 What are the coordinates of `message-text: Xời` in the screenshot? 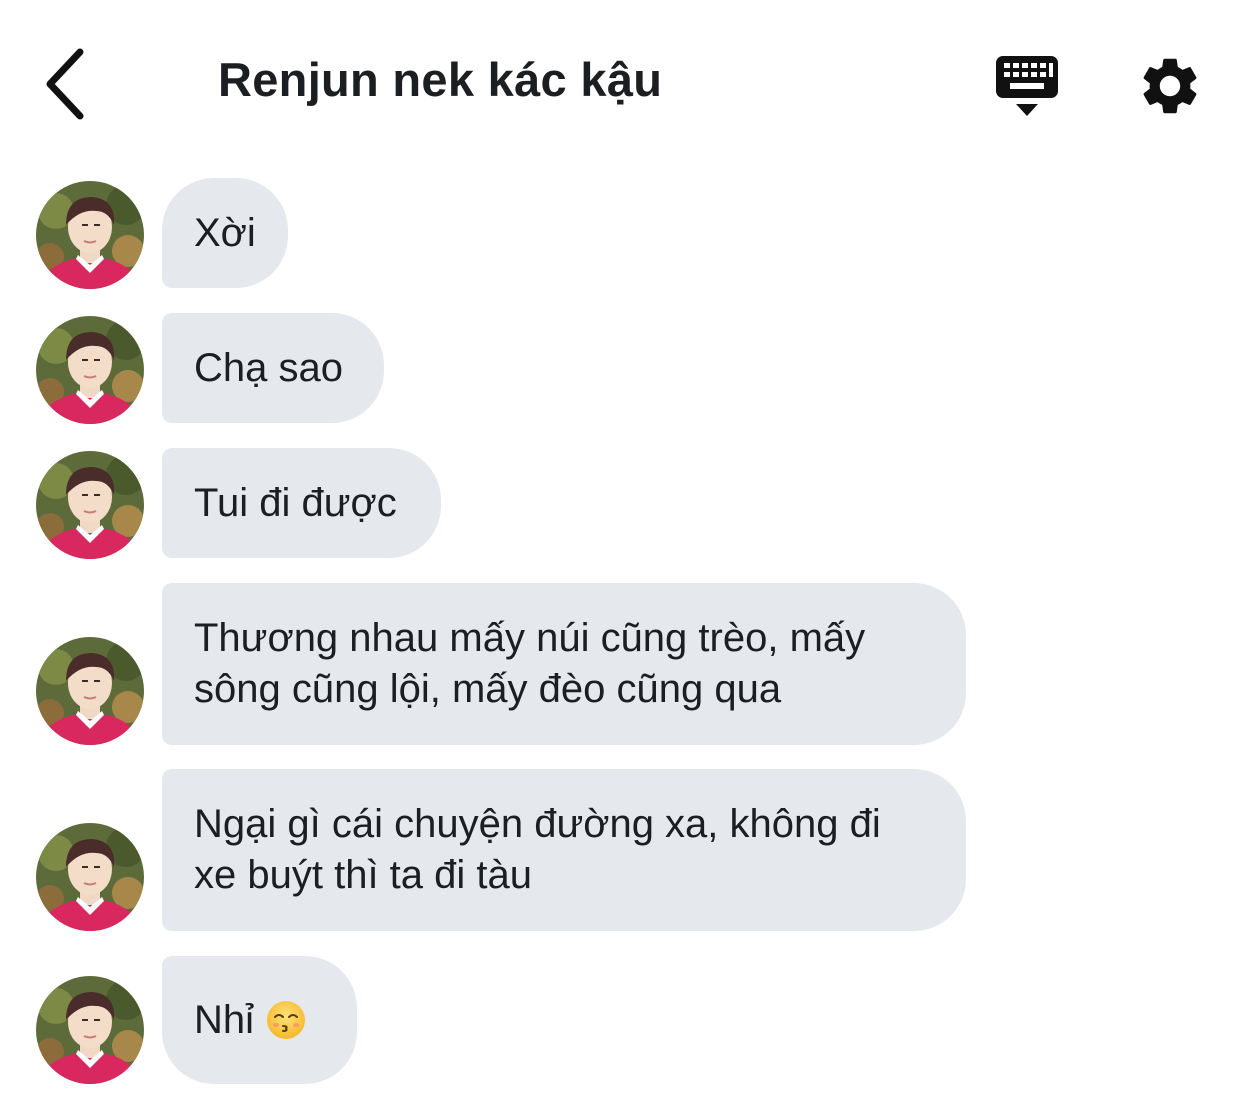 It's located at (225, 232).